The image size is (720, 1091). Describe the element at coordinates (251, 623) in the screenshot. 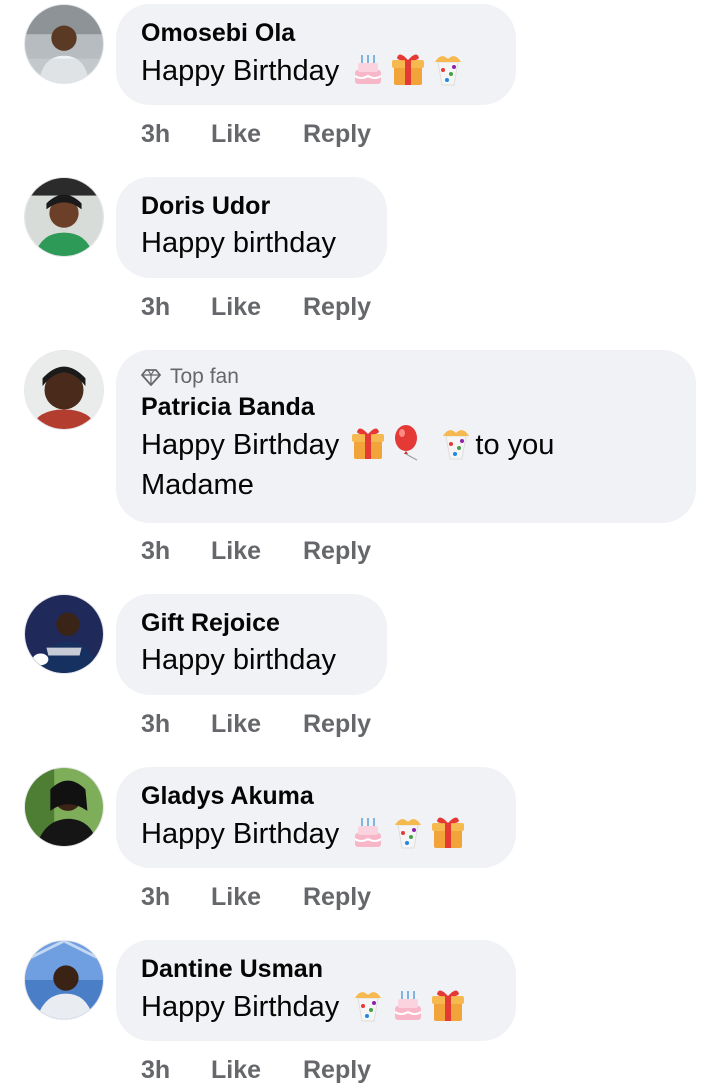

I see `comment-author: Gift Rejoice` at that location.